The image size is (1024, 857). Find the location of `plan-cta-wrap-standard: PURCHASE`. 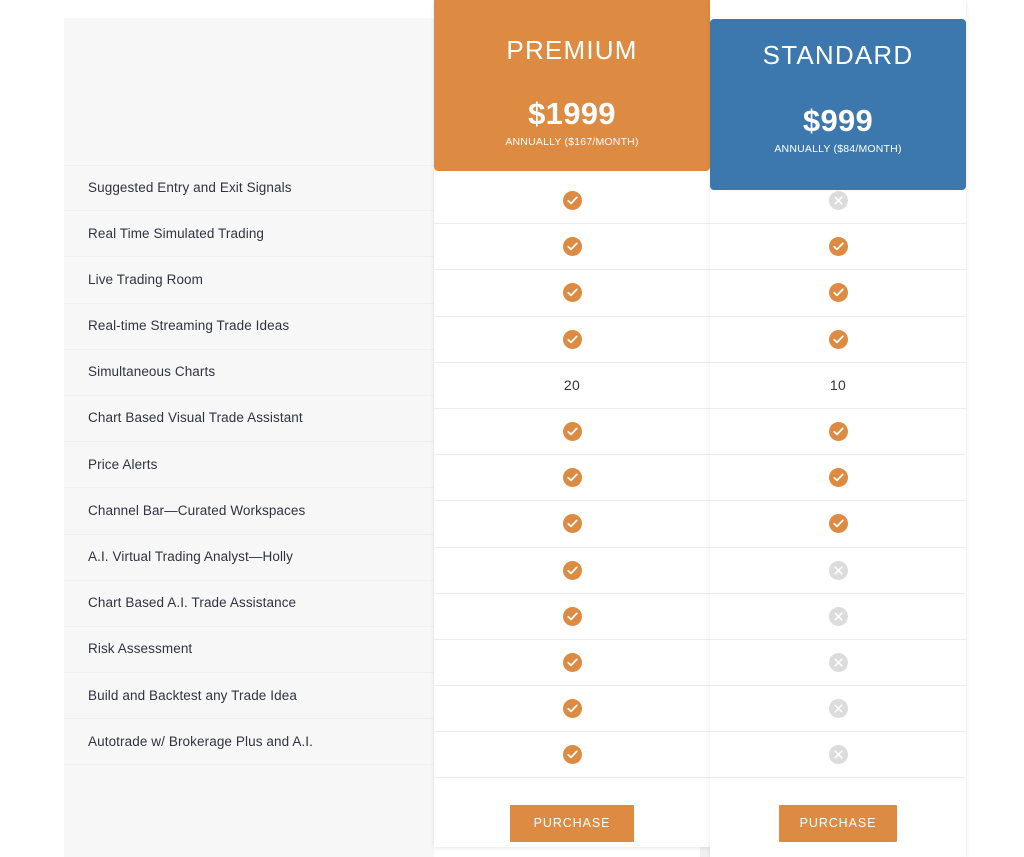

plan-cta-wrap-standard: PURCHASE is located at coordinates (838, 817).